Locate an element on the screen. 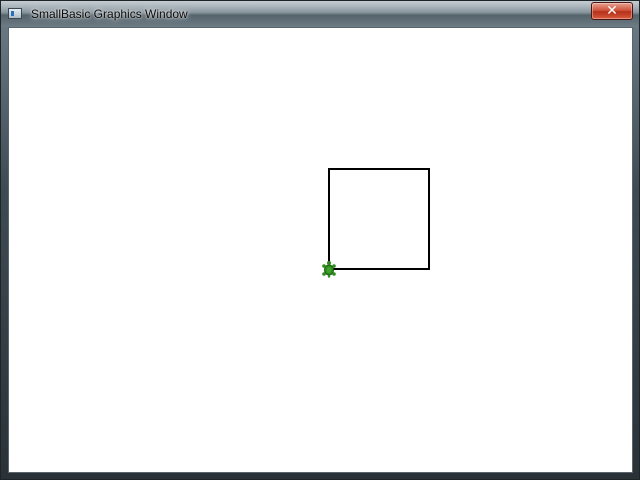  drawn-square is located at coordinates (379, 219).